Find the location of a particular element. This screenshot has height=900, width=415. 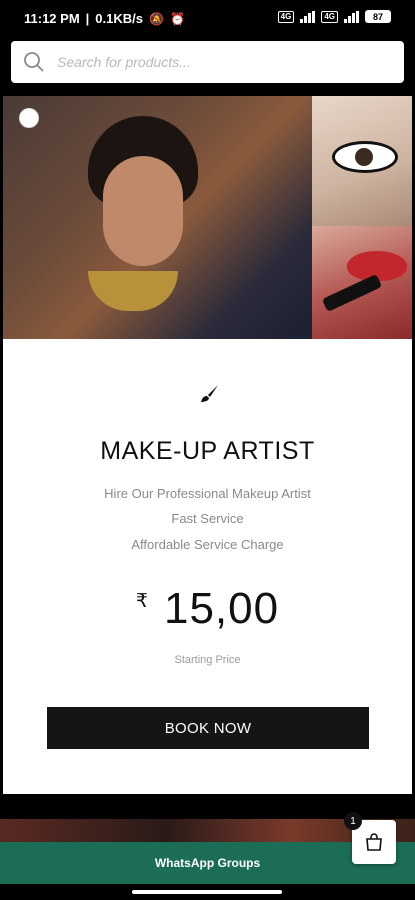

battery-icon: 87 is located at coordinates (378, 16).